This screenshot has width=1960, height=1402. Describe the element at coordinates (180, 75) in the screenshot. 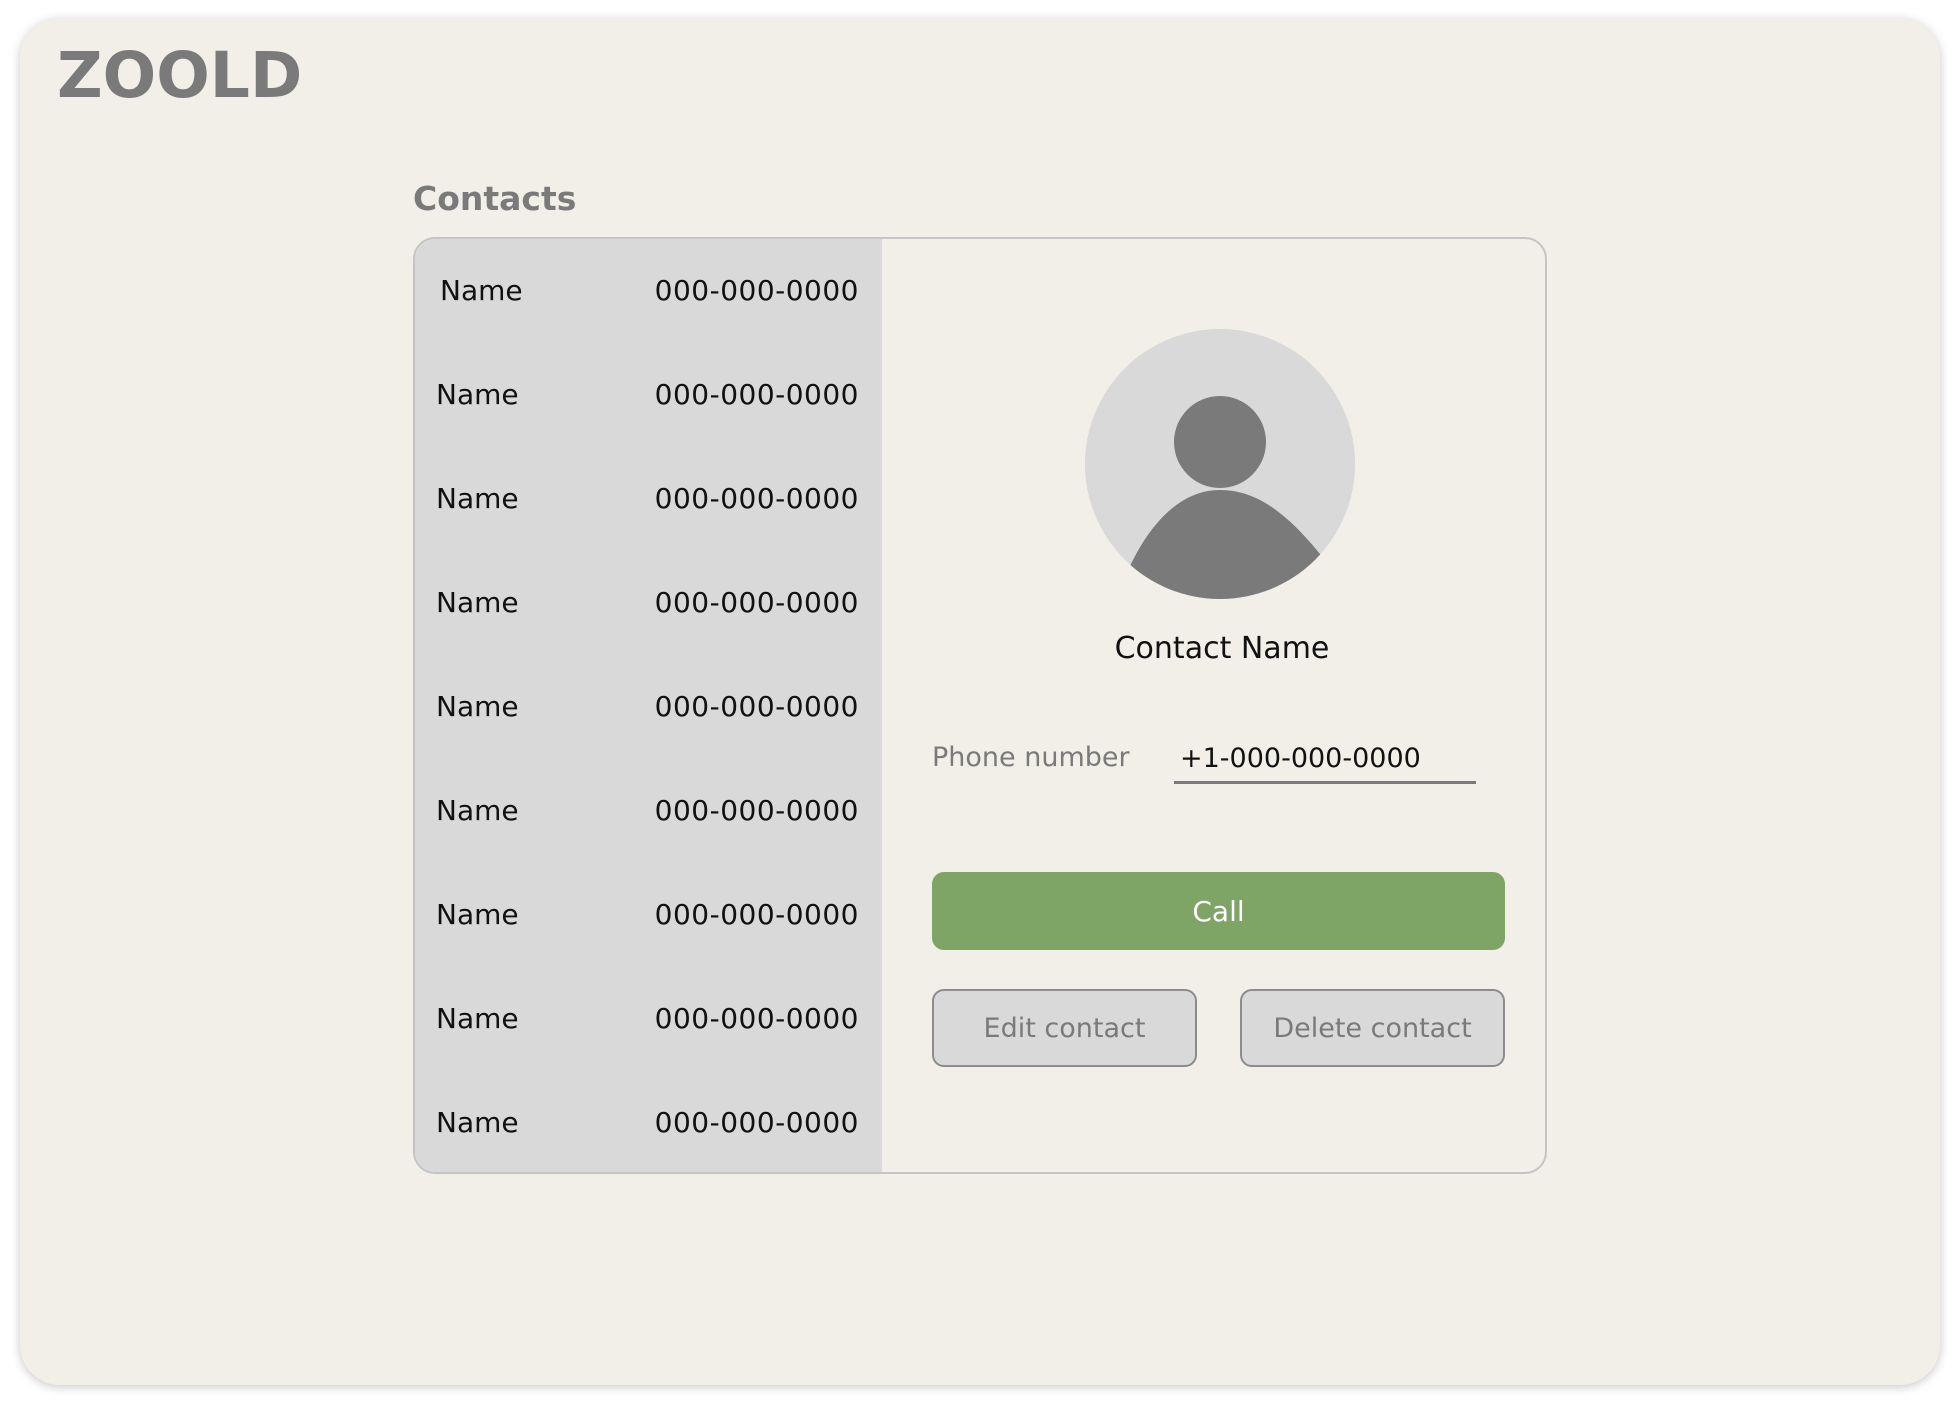

I see `app-logo: ZOOLD` at that location.